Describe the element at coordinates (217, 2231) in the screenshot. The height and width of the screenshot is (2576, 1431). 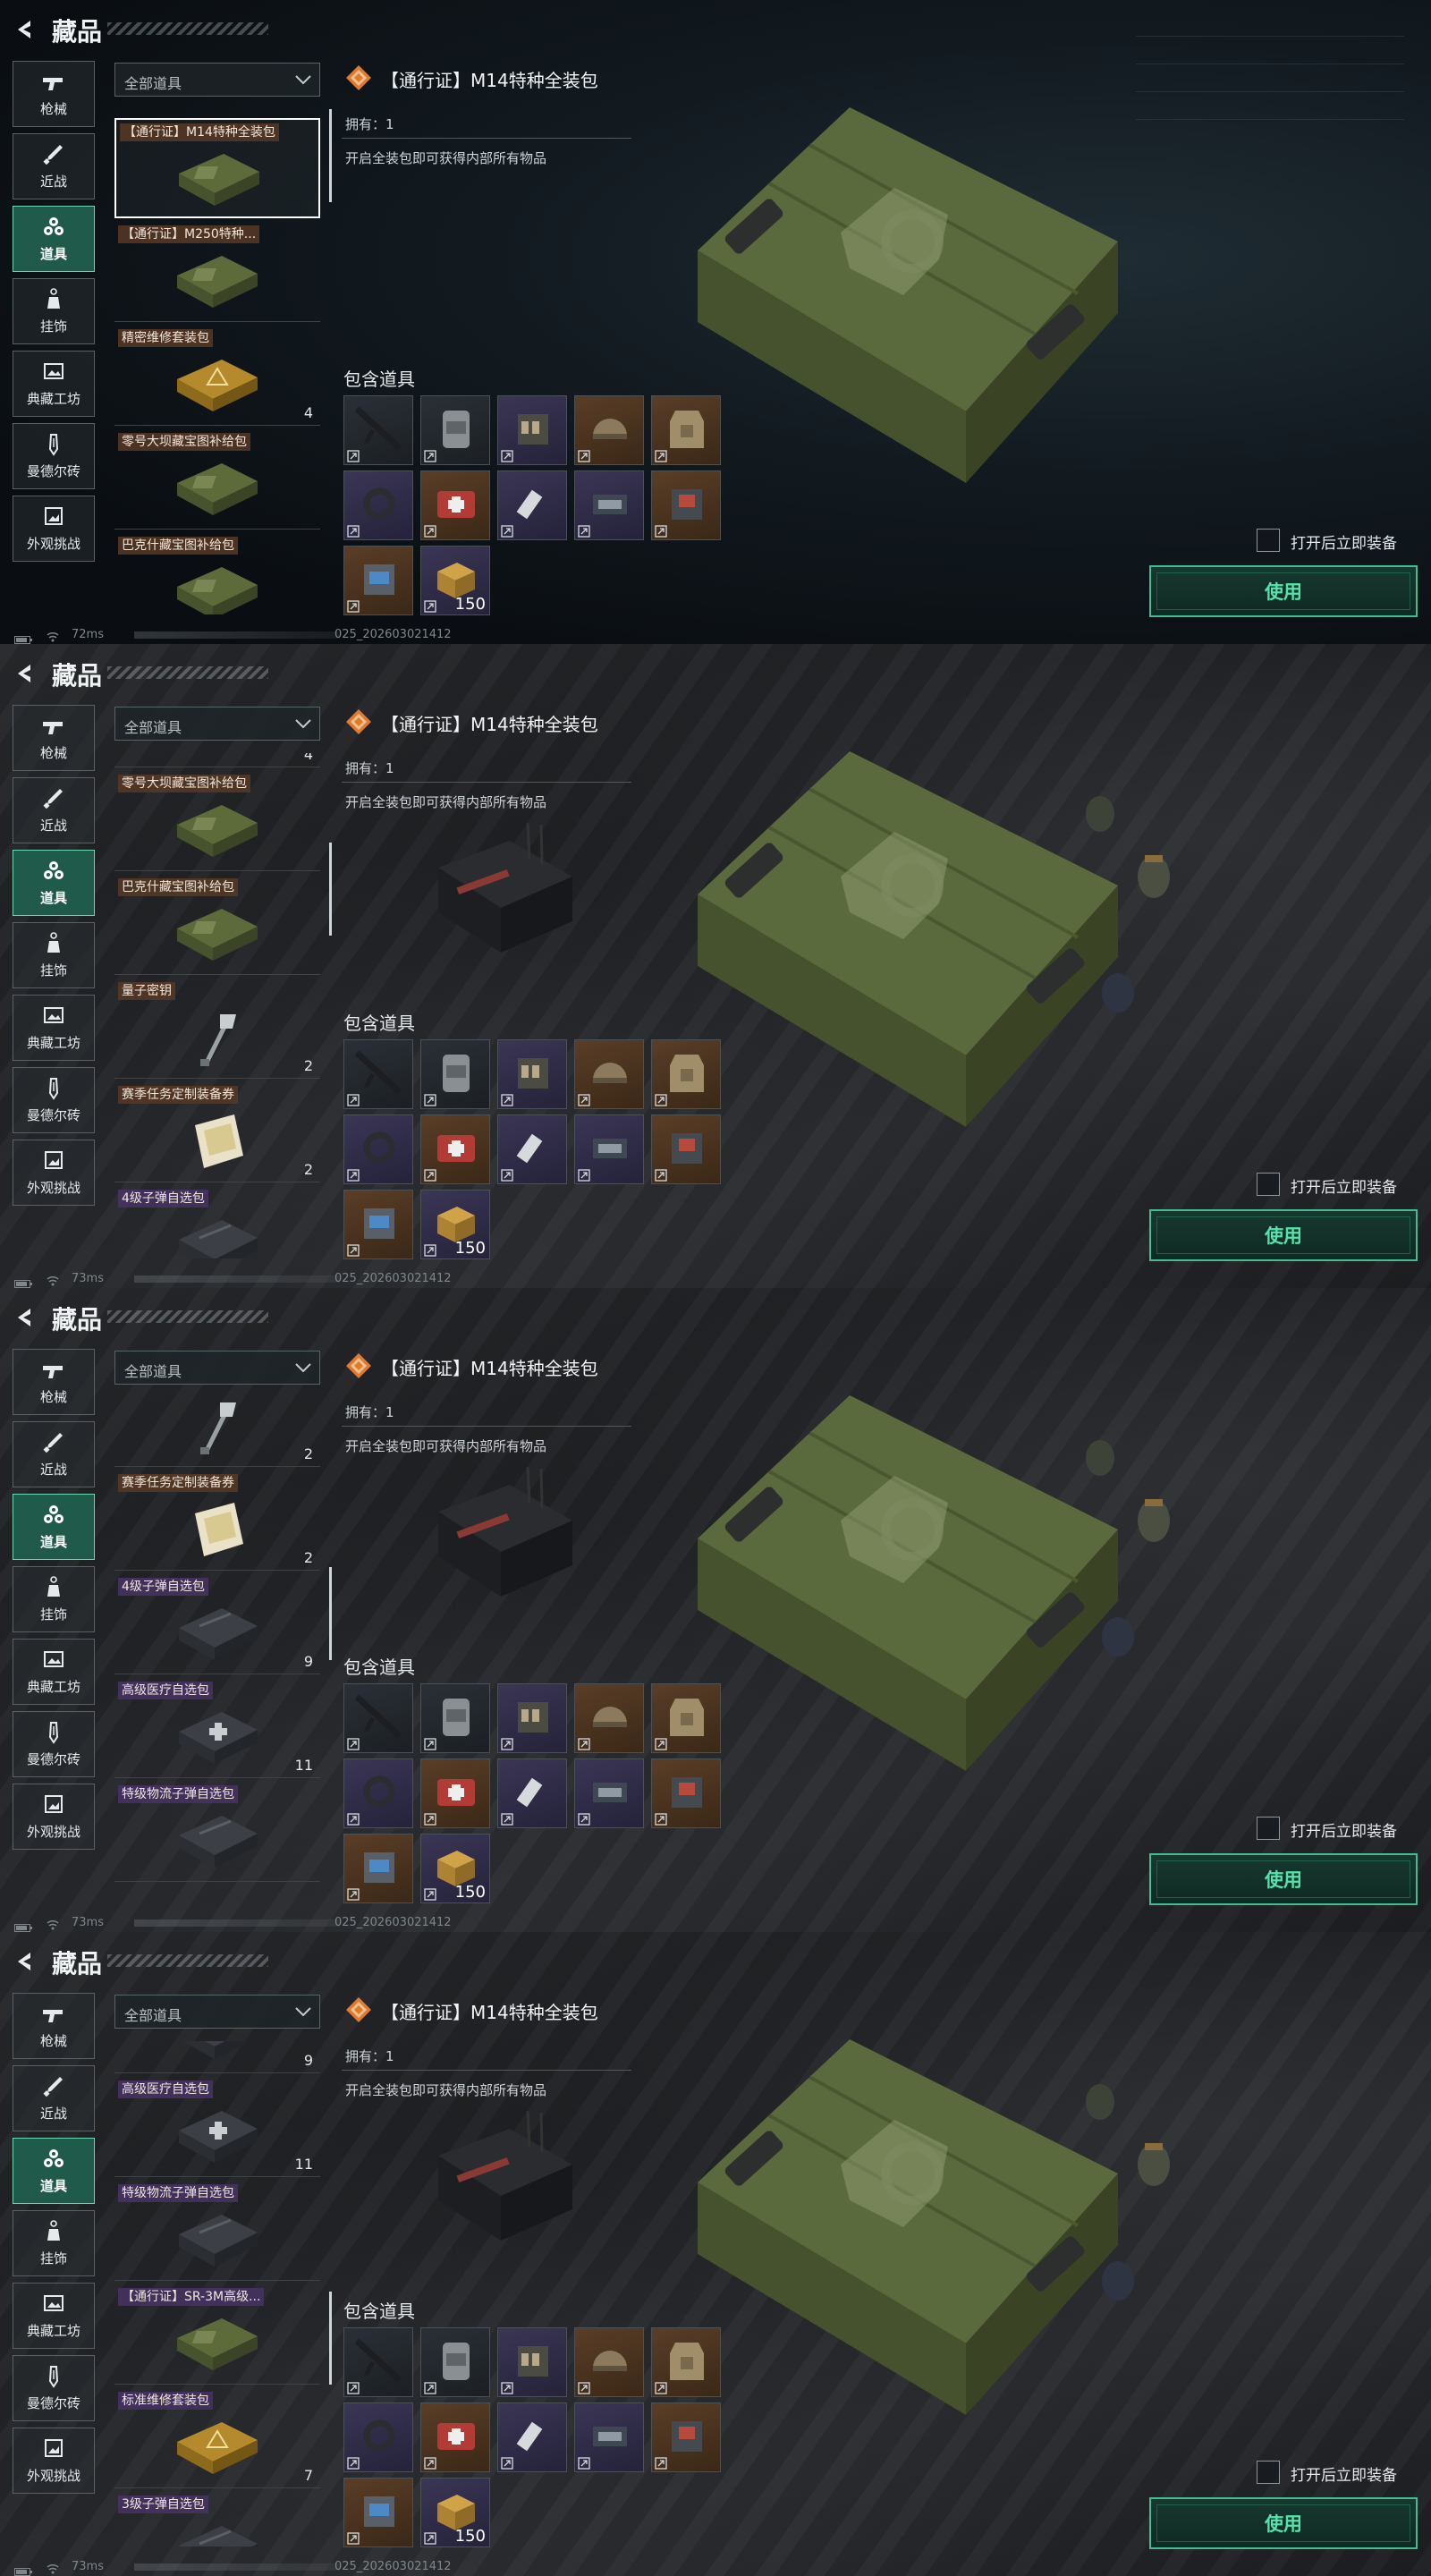
I see `list-item: 特级物流子弹自选包` at that location.